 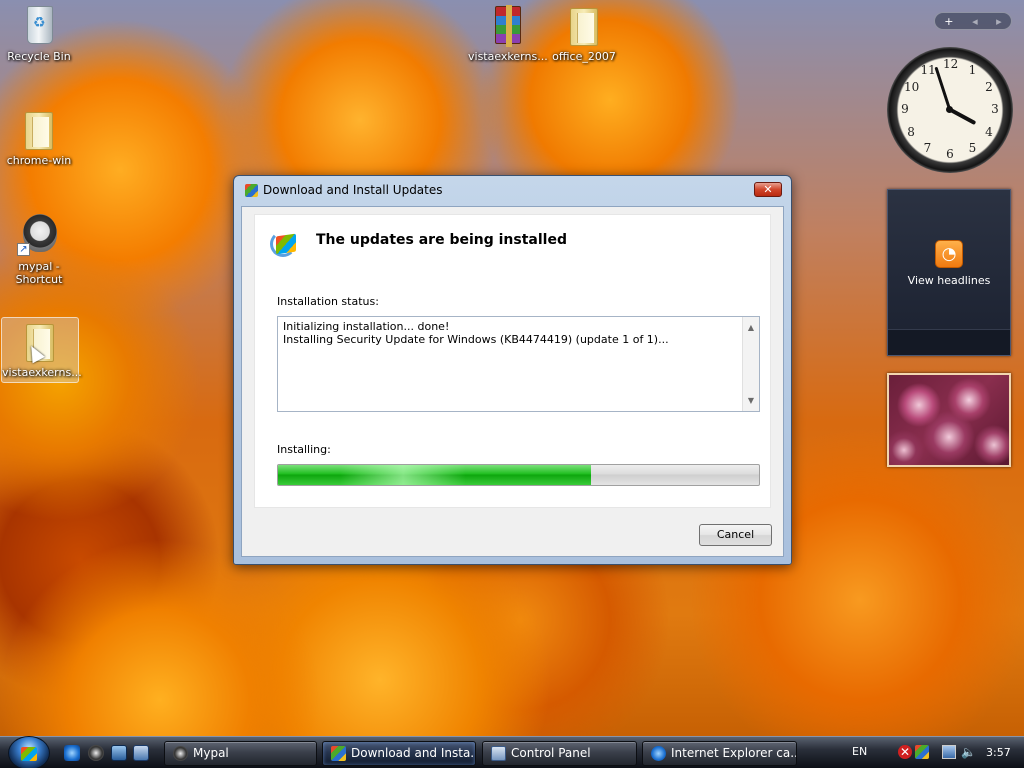 What do you see at coordinates (999, 21) in the screenshot?
I see `sidebar-next-button: ▸` at bounding box center [999, 21].